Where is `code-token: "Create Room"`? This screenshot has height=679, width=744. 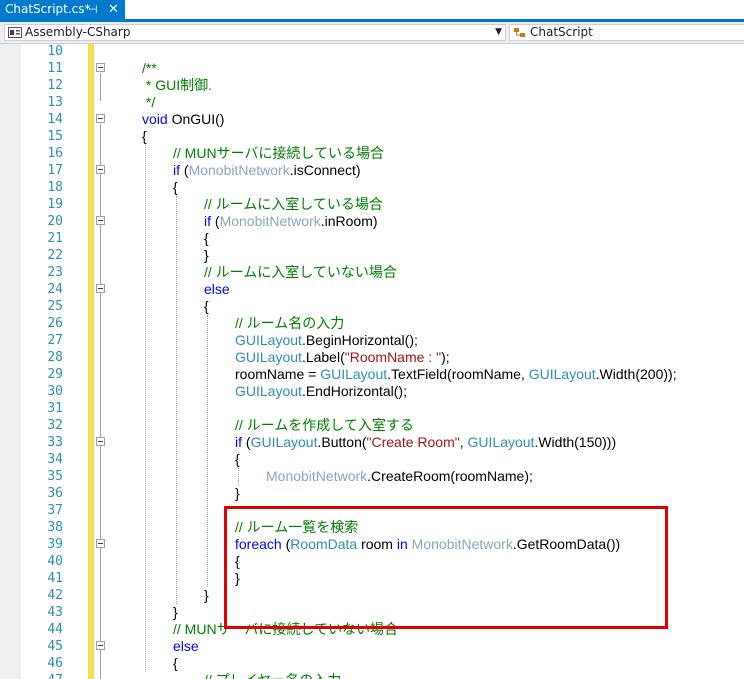
code-token: "Create Room" is located at coordinates (413, 442).